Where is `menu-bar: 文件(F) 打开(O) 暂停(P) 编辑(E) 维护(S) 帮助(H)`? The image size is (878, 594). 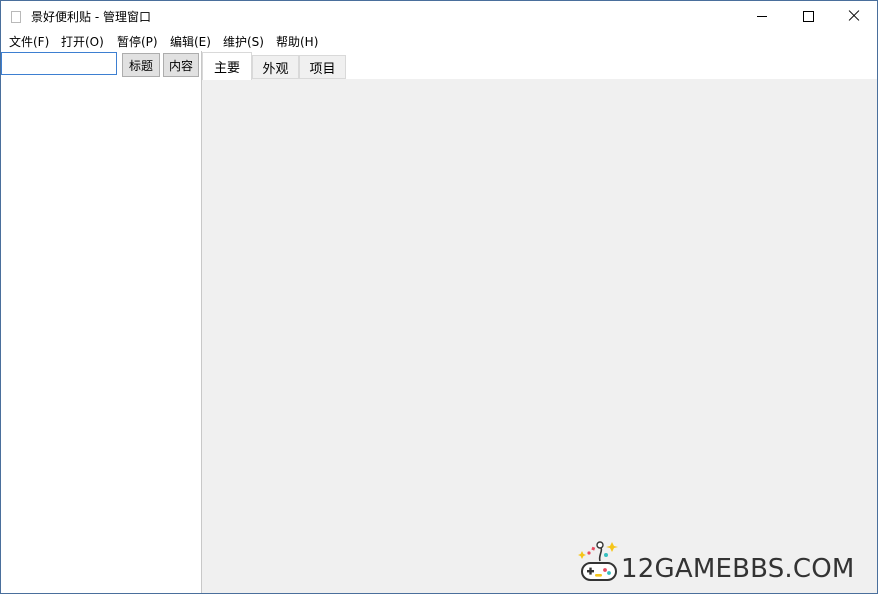
menu-bar: 文件(F) 打开(O) 暂停(P) 编辑(E) 维护(S) 帮助(H) is located at coordinates (439, 41).